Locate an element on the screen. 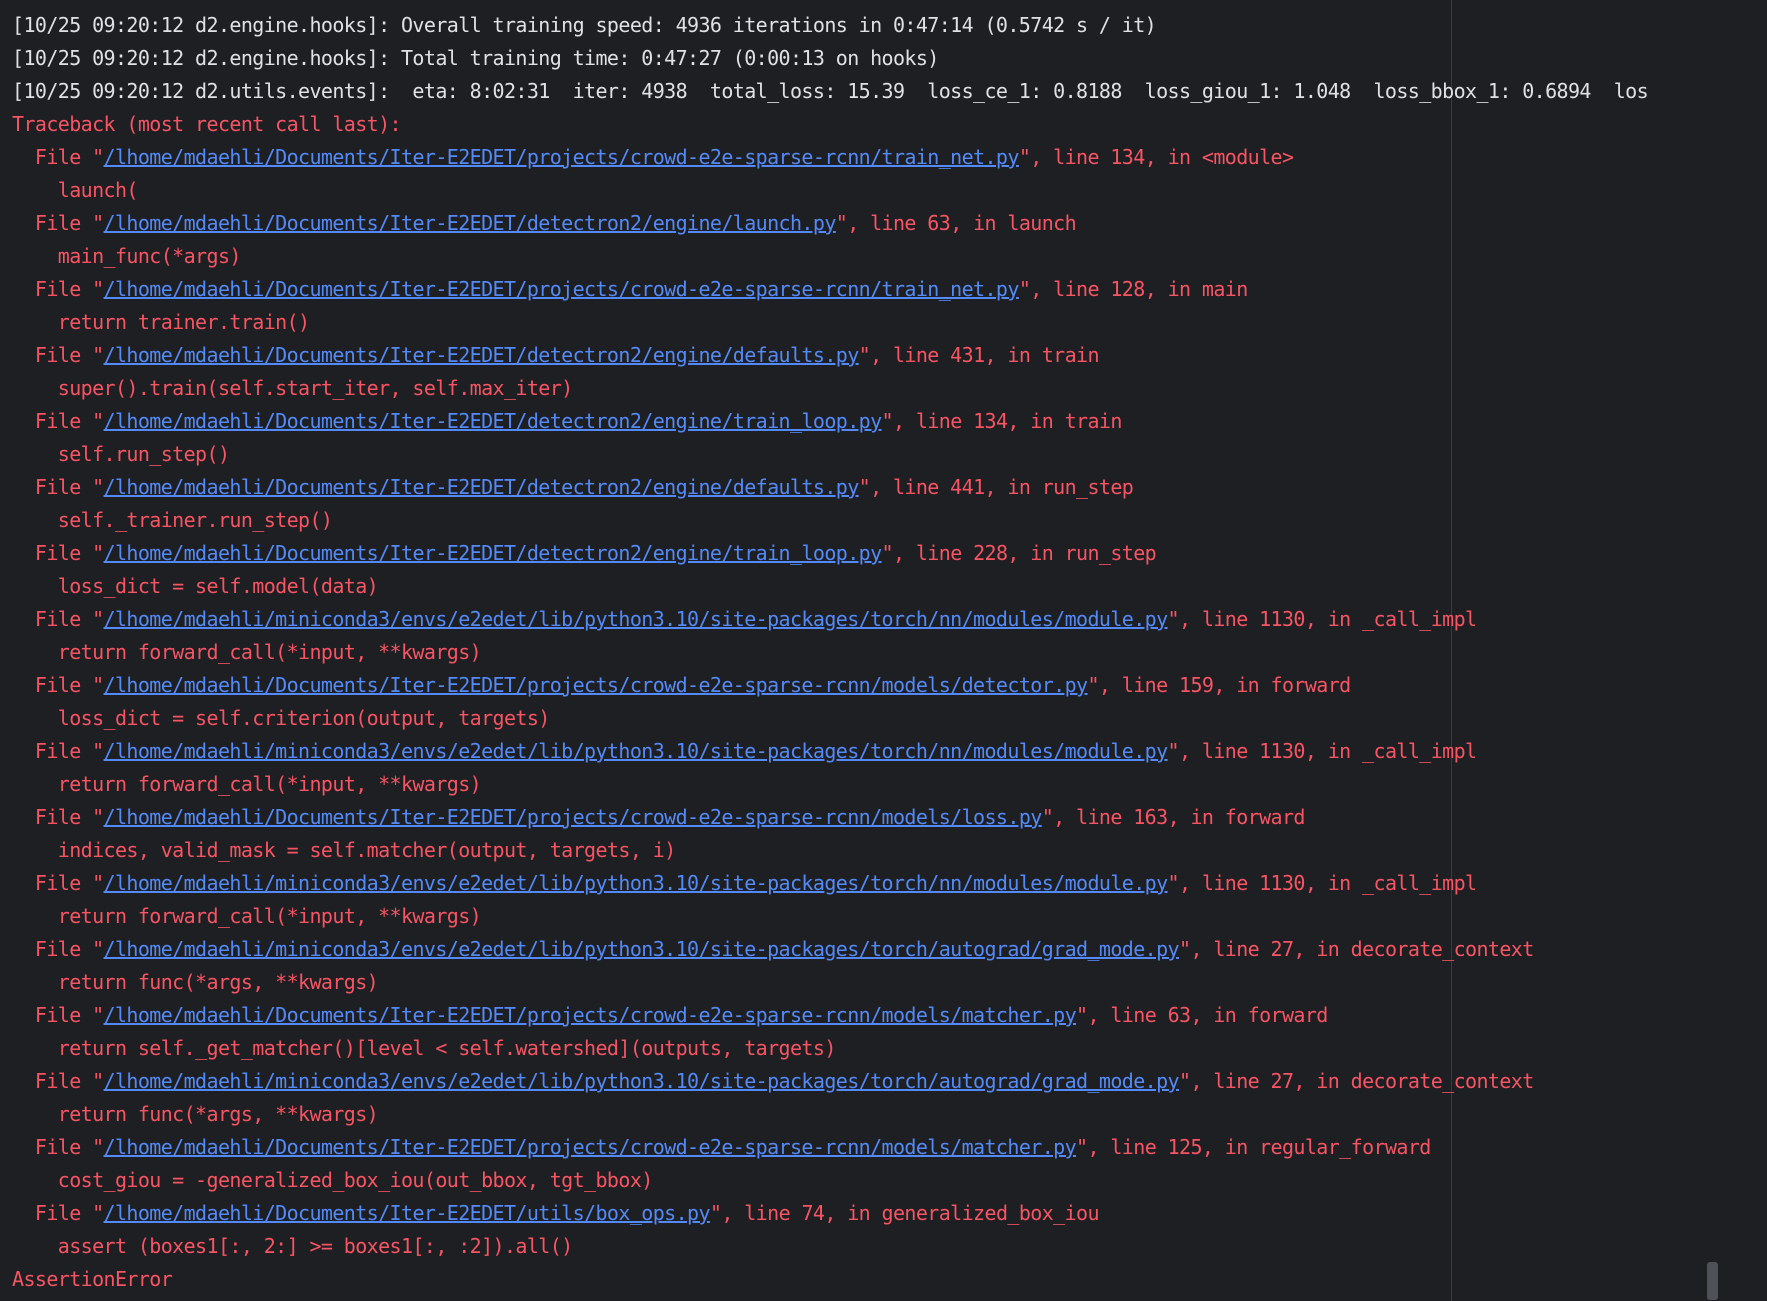 The image size is (1767, 1301). traceback-code-line: self.run_step() is located at coordinates (865, 454).